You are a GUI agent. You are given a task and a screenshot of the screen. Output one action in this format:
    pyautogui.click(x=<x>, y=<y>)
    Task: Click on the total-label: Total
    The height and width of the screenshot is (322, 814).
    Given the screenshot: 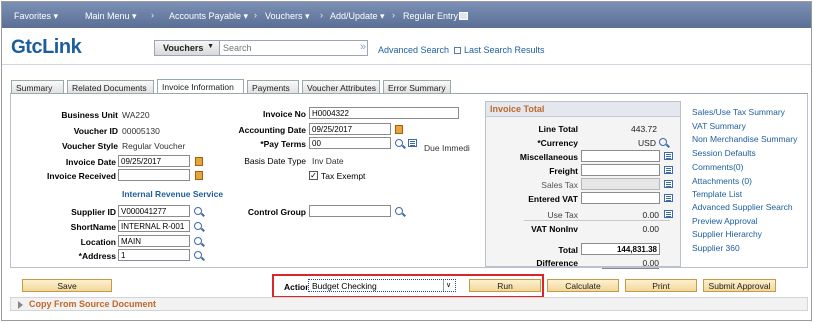 What is the action you would take?
    pyautogui.click(x=568, y=250)
    